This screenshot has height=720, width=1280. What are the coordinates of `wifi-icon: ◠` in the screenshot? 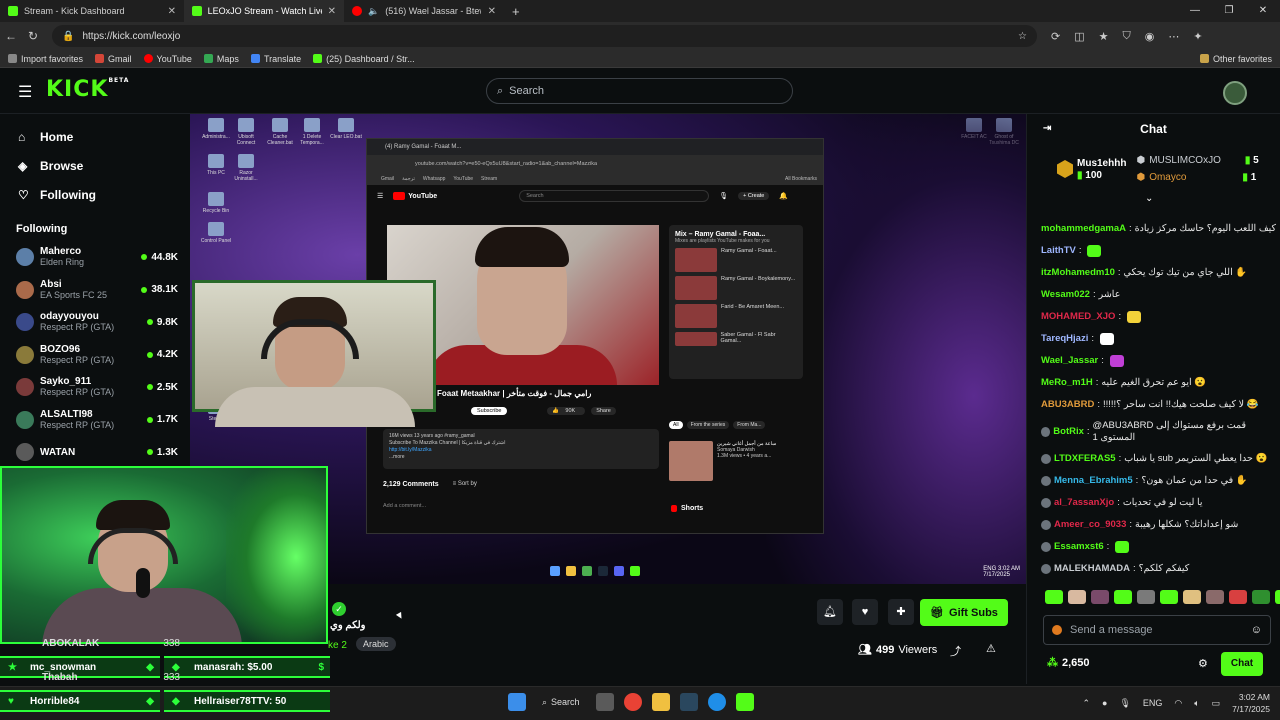 It's located at (1178, 703).